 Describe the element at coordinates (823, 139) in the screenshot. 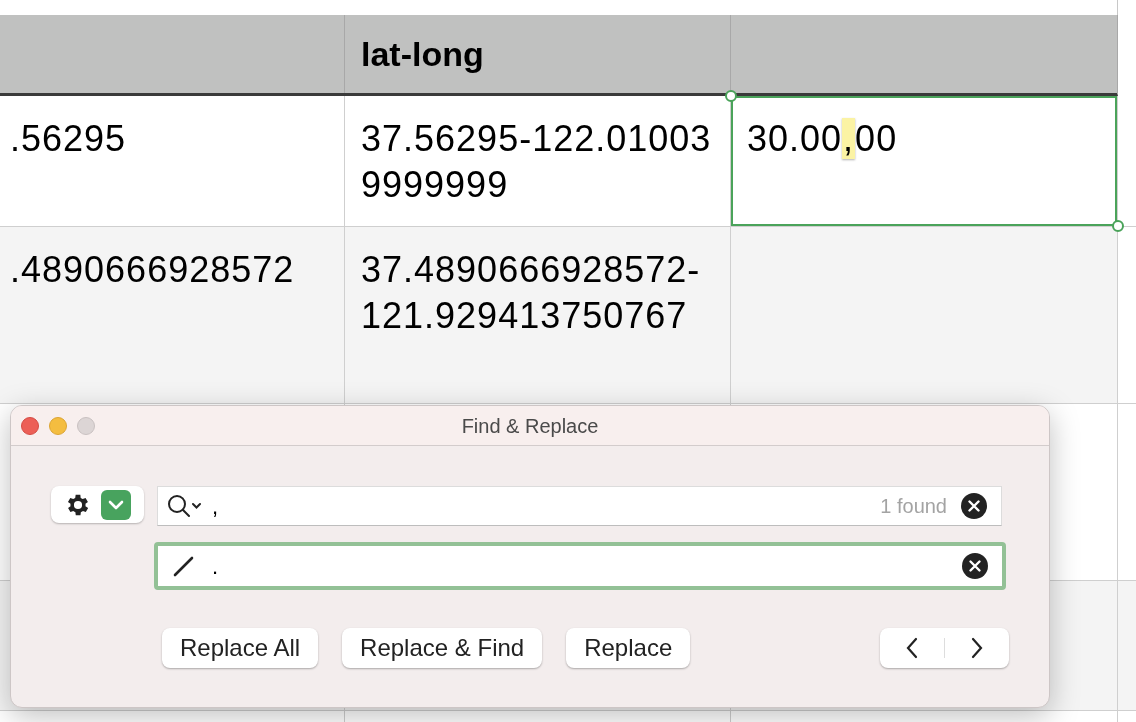

I see `cell-text: 30.00,00` at that location.